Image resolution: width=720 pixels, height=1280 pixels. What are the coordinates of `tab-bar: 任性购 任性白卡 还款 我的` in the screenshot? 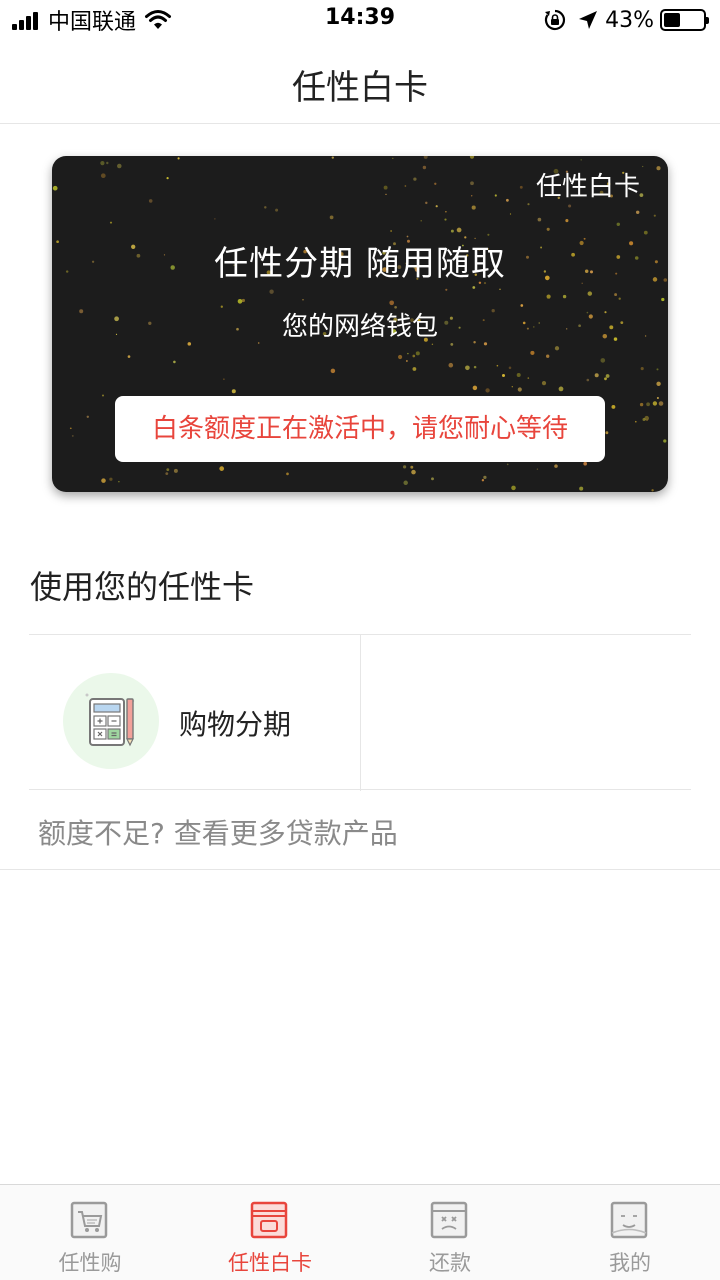 It's located at (360, 1232).